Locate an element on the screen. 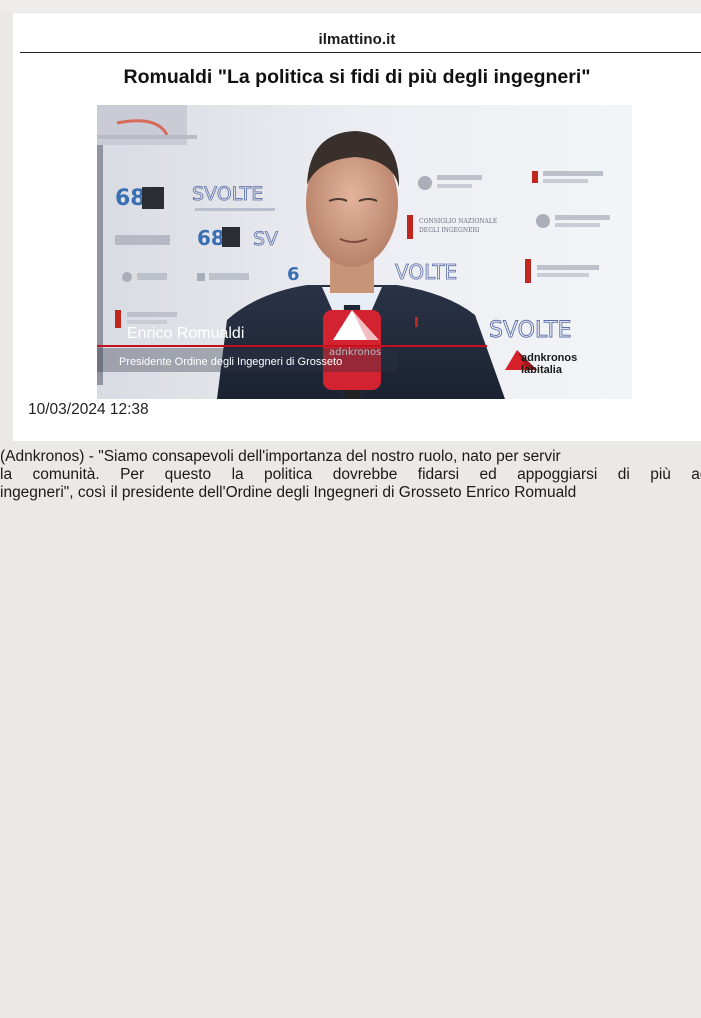 The image size is (701, 1018). lower-third-rule is located at coordinates (292, 346).